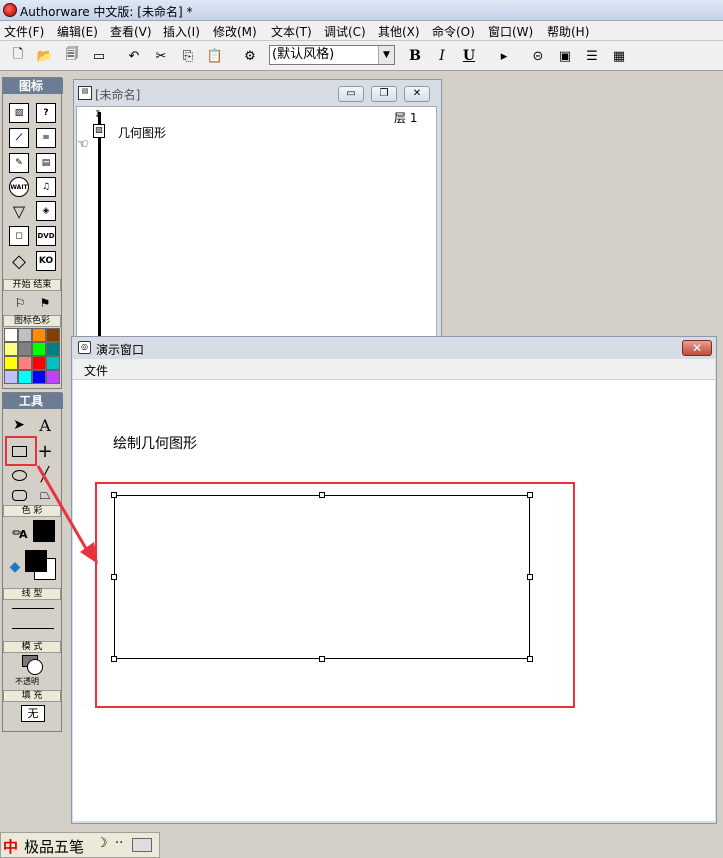  What do you see at coordinates (32, 285) in the screenshot?
I see `start-end-label: 开始 结束` at bounding box center [32, 285].